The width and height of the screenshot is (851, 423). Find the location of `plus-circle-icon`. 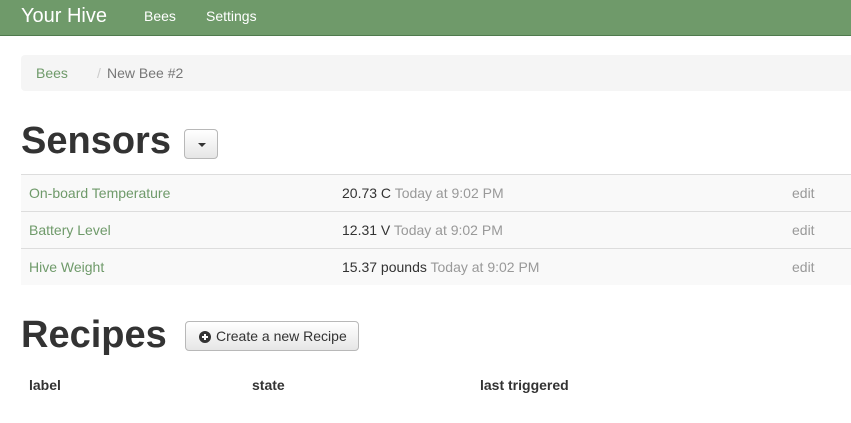

plus-circle-icon is located at coordinates (205, 337).